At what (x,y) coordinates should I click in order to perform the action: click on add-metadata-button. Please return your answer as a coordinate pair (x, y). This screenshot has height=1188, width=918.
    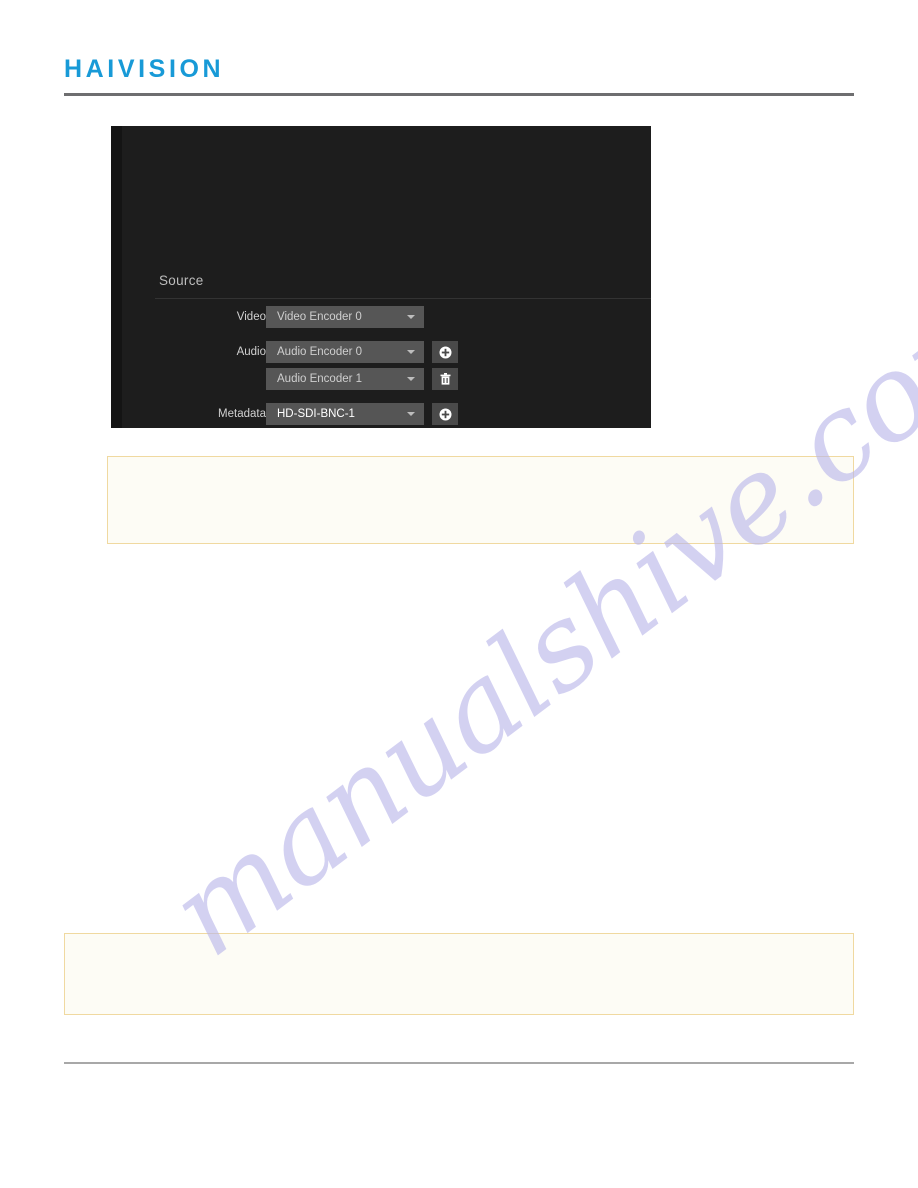
    Looking at the image, I should click on (445, 414).